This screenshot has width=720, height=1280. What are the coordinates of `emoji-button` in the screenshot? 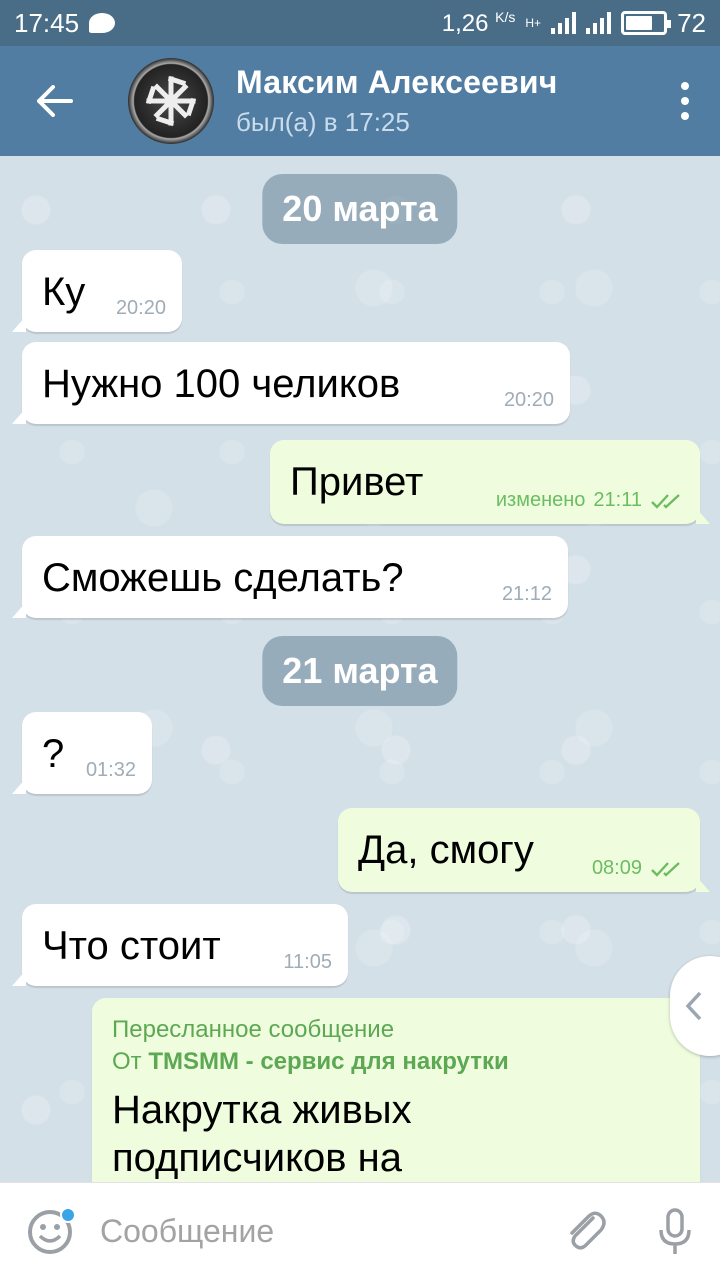 It's located at (50, 1231).